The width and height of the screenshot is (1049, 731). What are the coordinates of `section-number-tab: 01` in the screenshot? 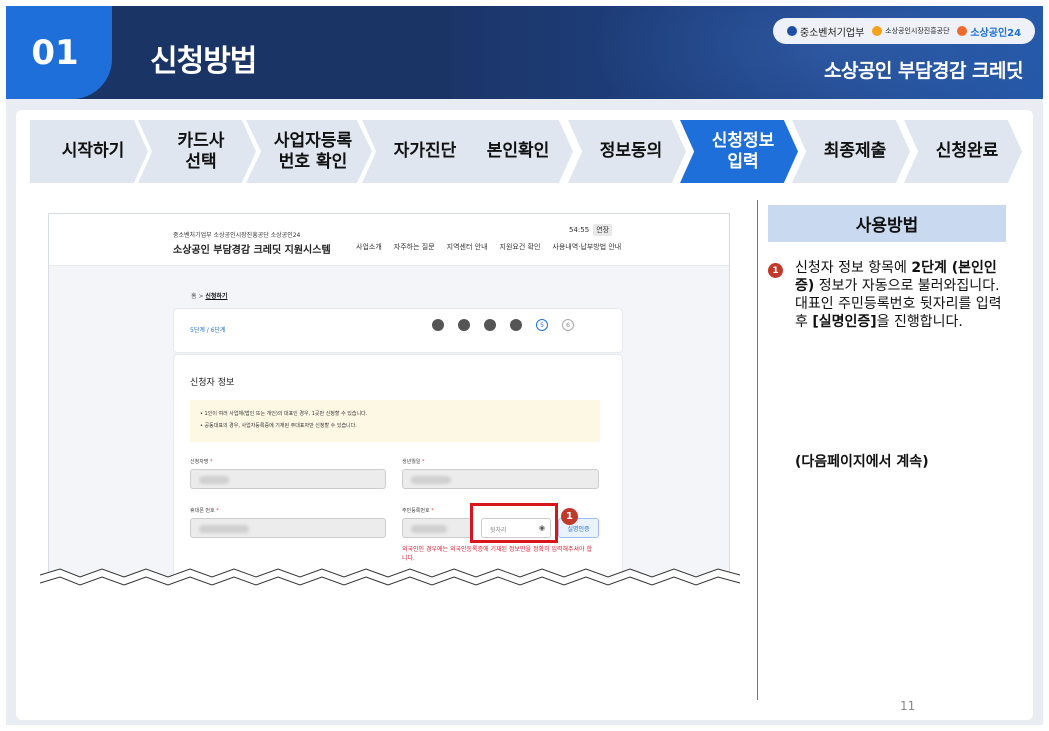 It's located at (59, 52).